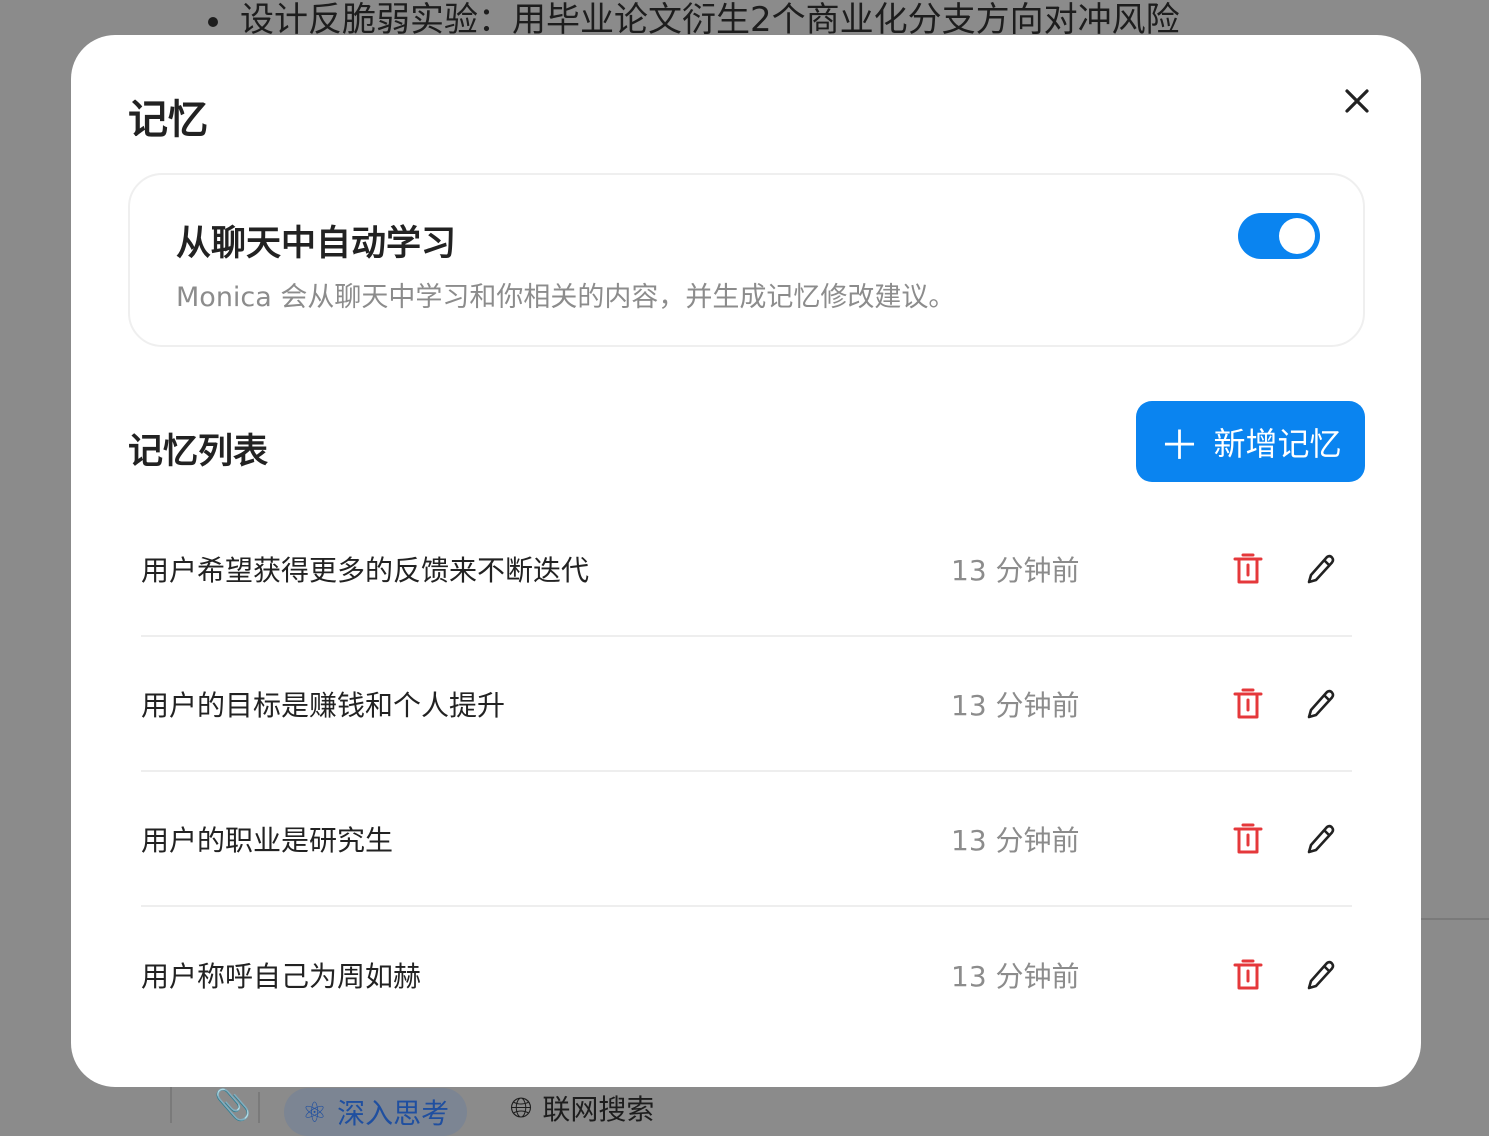 Image resolution: width=1489 pixels, height=1136 pixels. Describe the element at coordinates (521, 1107) in the screenshot. I see `globe-icon: 🌐︎` at that location.